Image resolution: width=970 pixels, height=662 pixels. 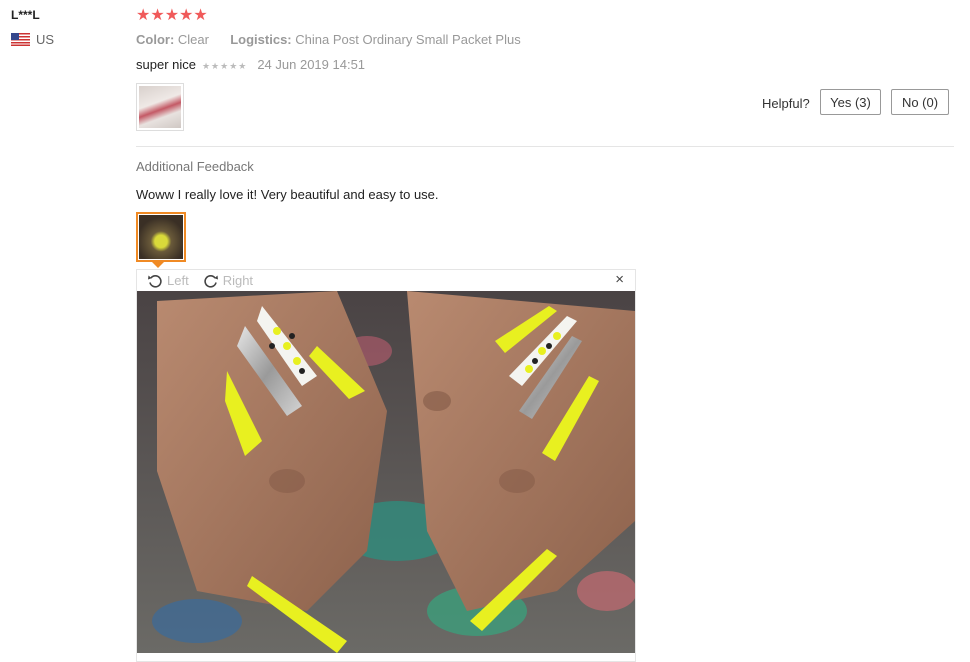 I want to click on rotate-right-label: Right, so click(x=238, y=280).